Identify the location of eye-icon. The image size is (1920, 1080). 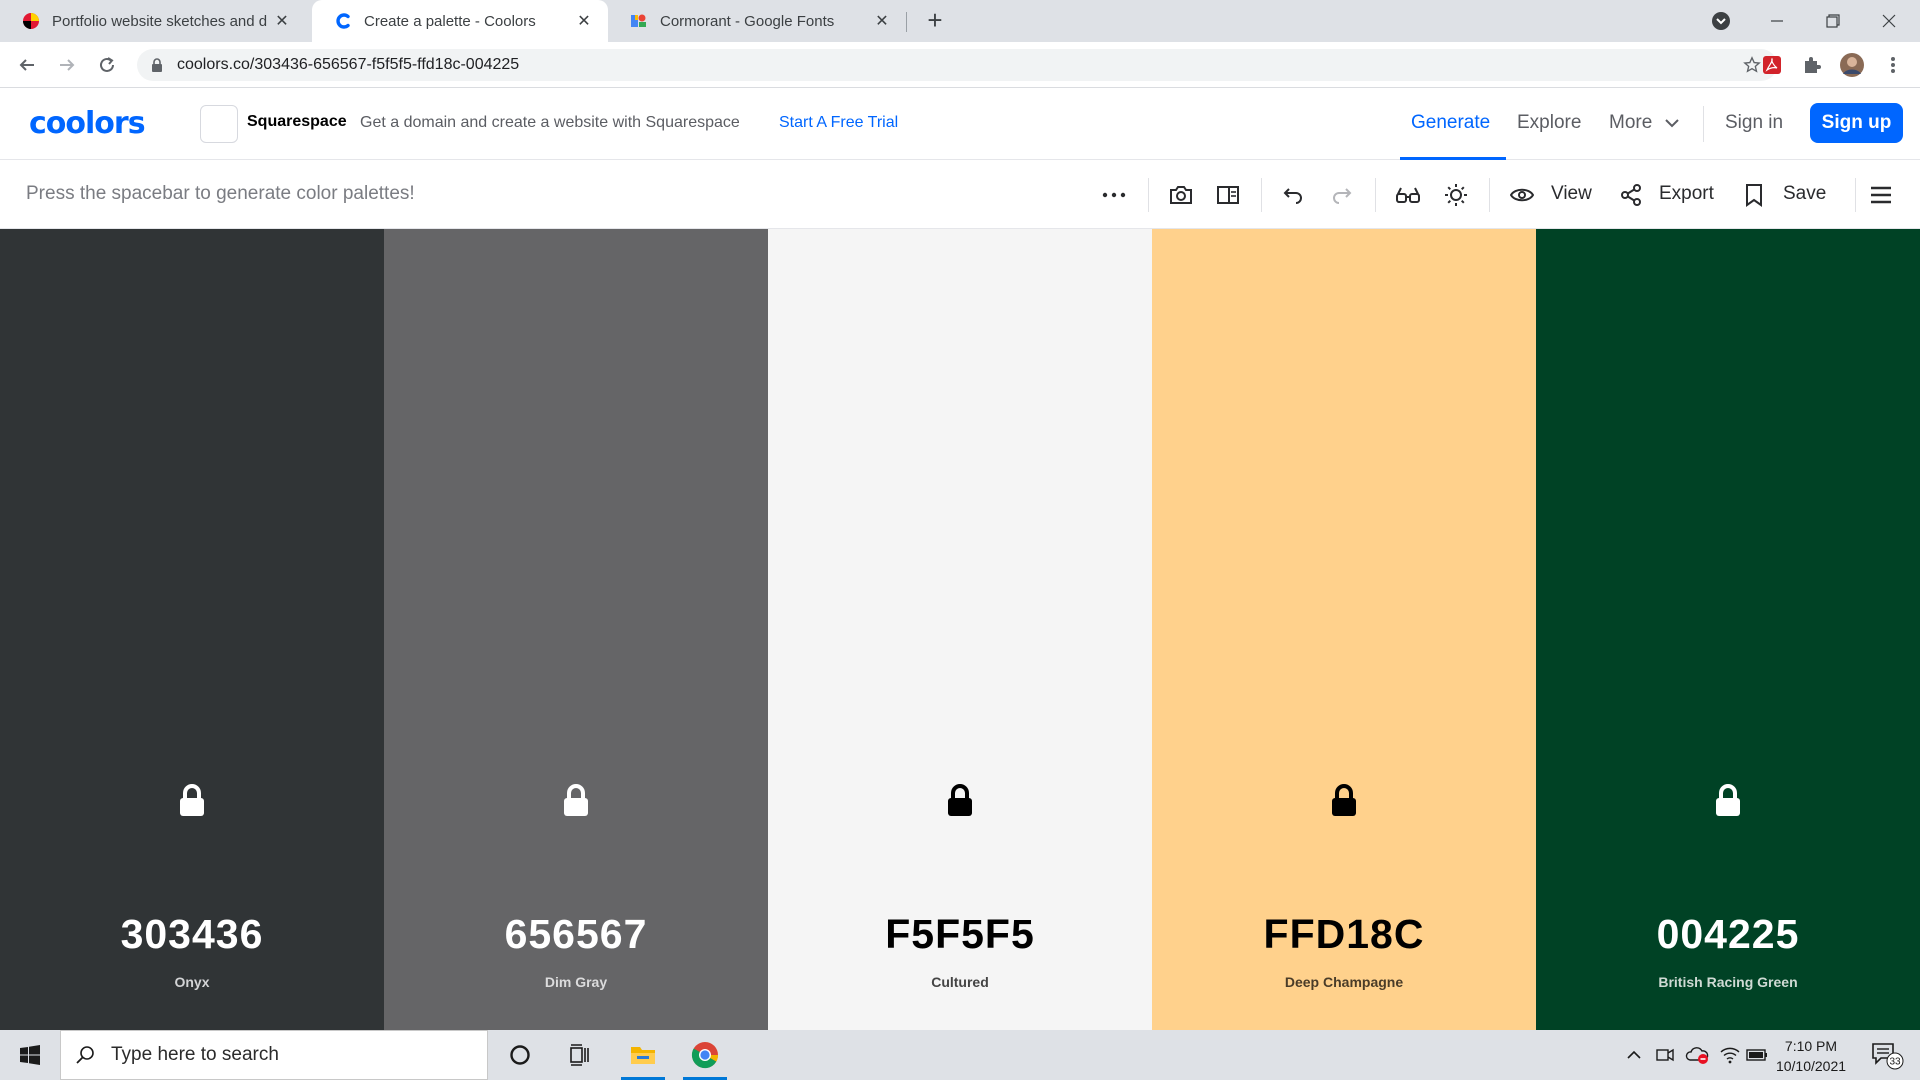
(1522, 195).